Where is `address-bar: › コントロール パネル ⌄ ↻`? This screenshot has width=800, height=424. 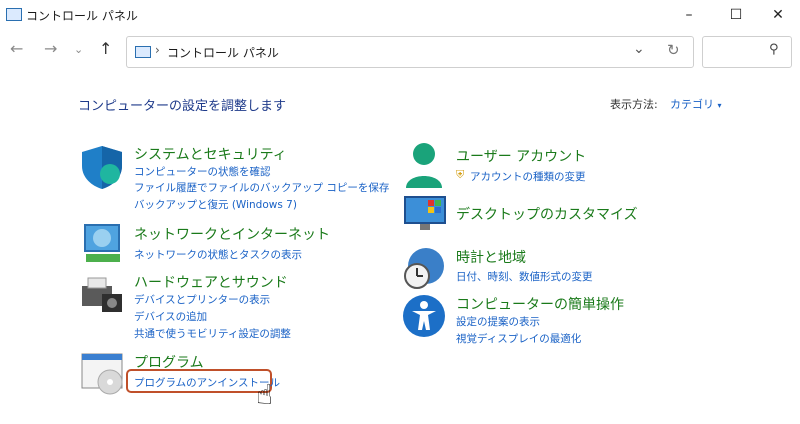 address-bar: › コントロール パネル ⌄ ↻ is located at coordinates (410, 52).